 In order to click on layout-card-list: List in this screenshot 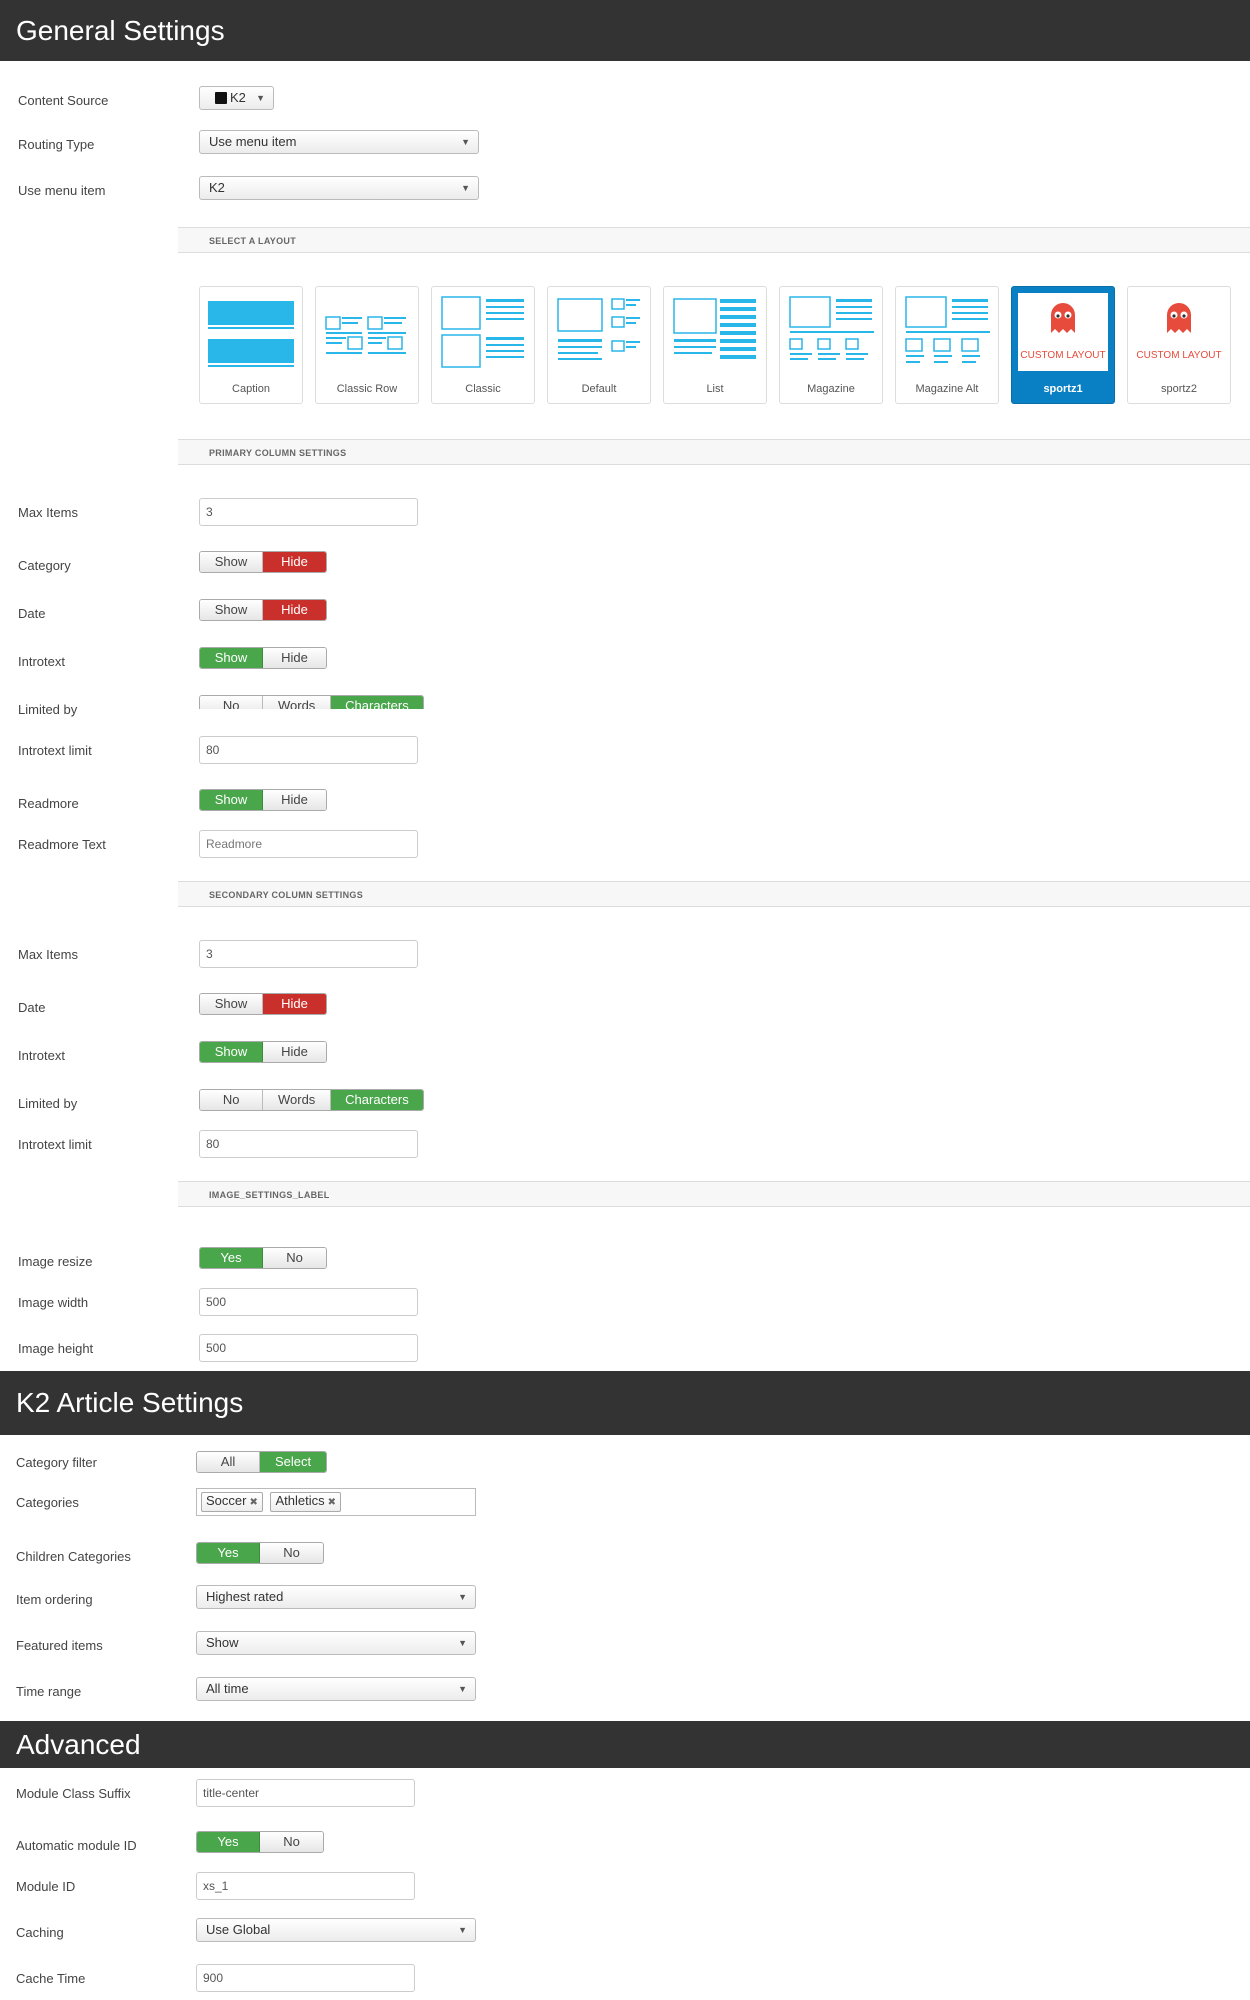, I will do `click(715, 345)`.